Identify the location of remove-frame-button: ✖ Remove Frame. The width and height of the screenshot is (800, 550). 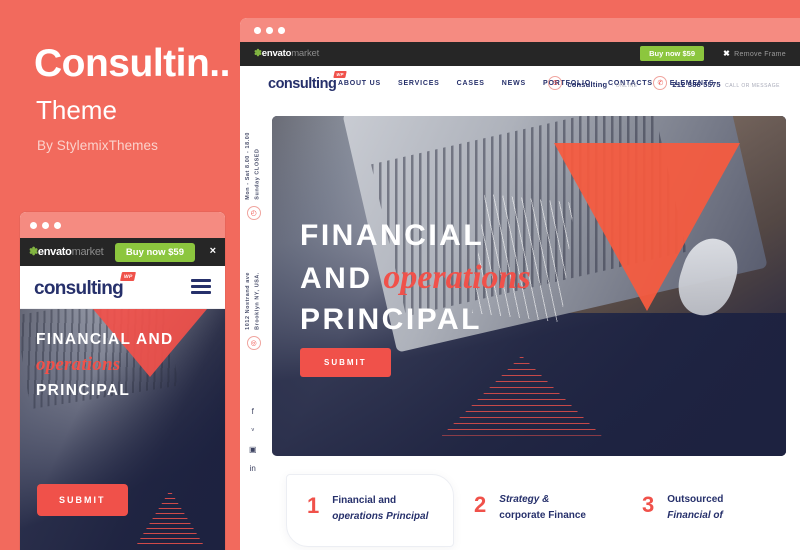
(754, 53).